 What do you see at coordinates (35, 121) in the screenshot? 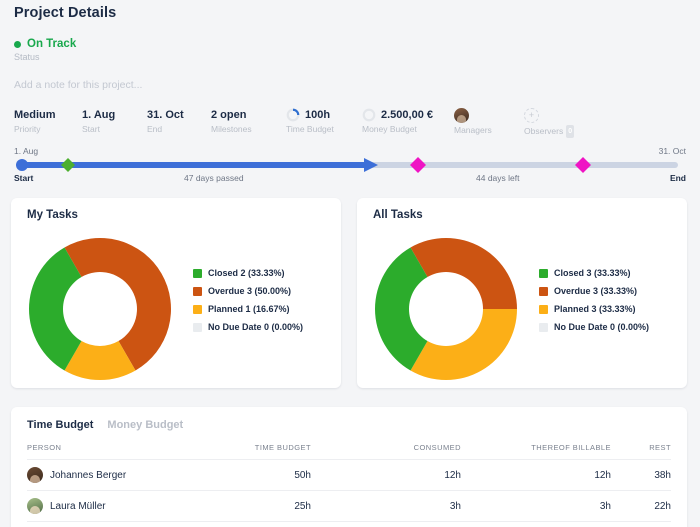
I see `meta-priority: Medium Priority` at bounding box center [35, 121].